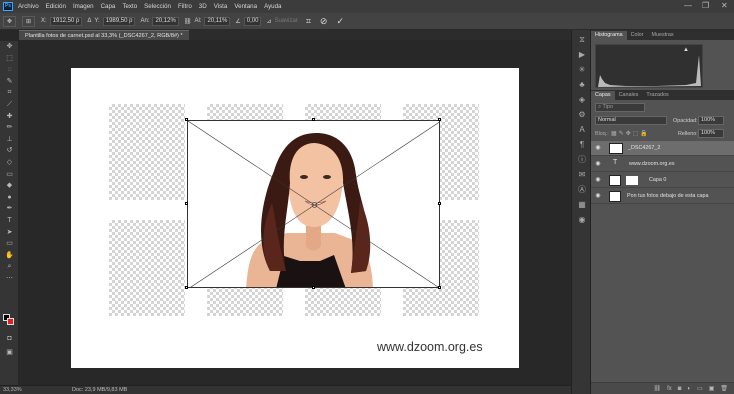 The image size is (734, 394). Describe the element at coordinates (9, 47) in the screenshot. I see `move-icon: ✥` at that location.